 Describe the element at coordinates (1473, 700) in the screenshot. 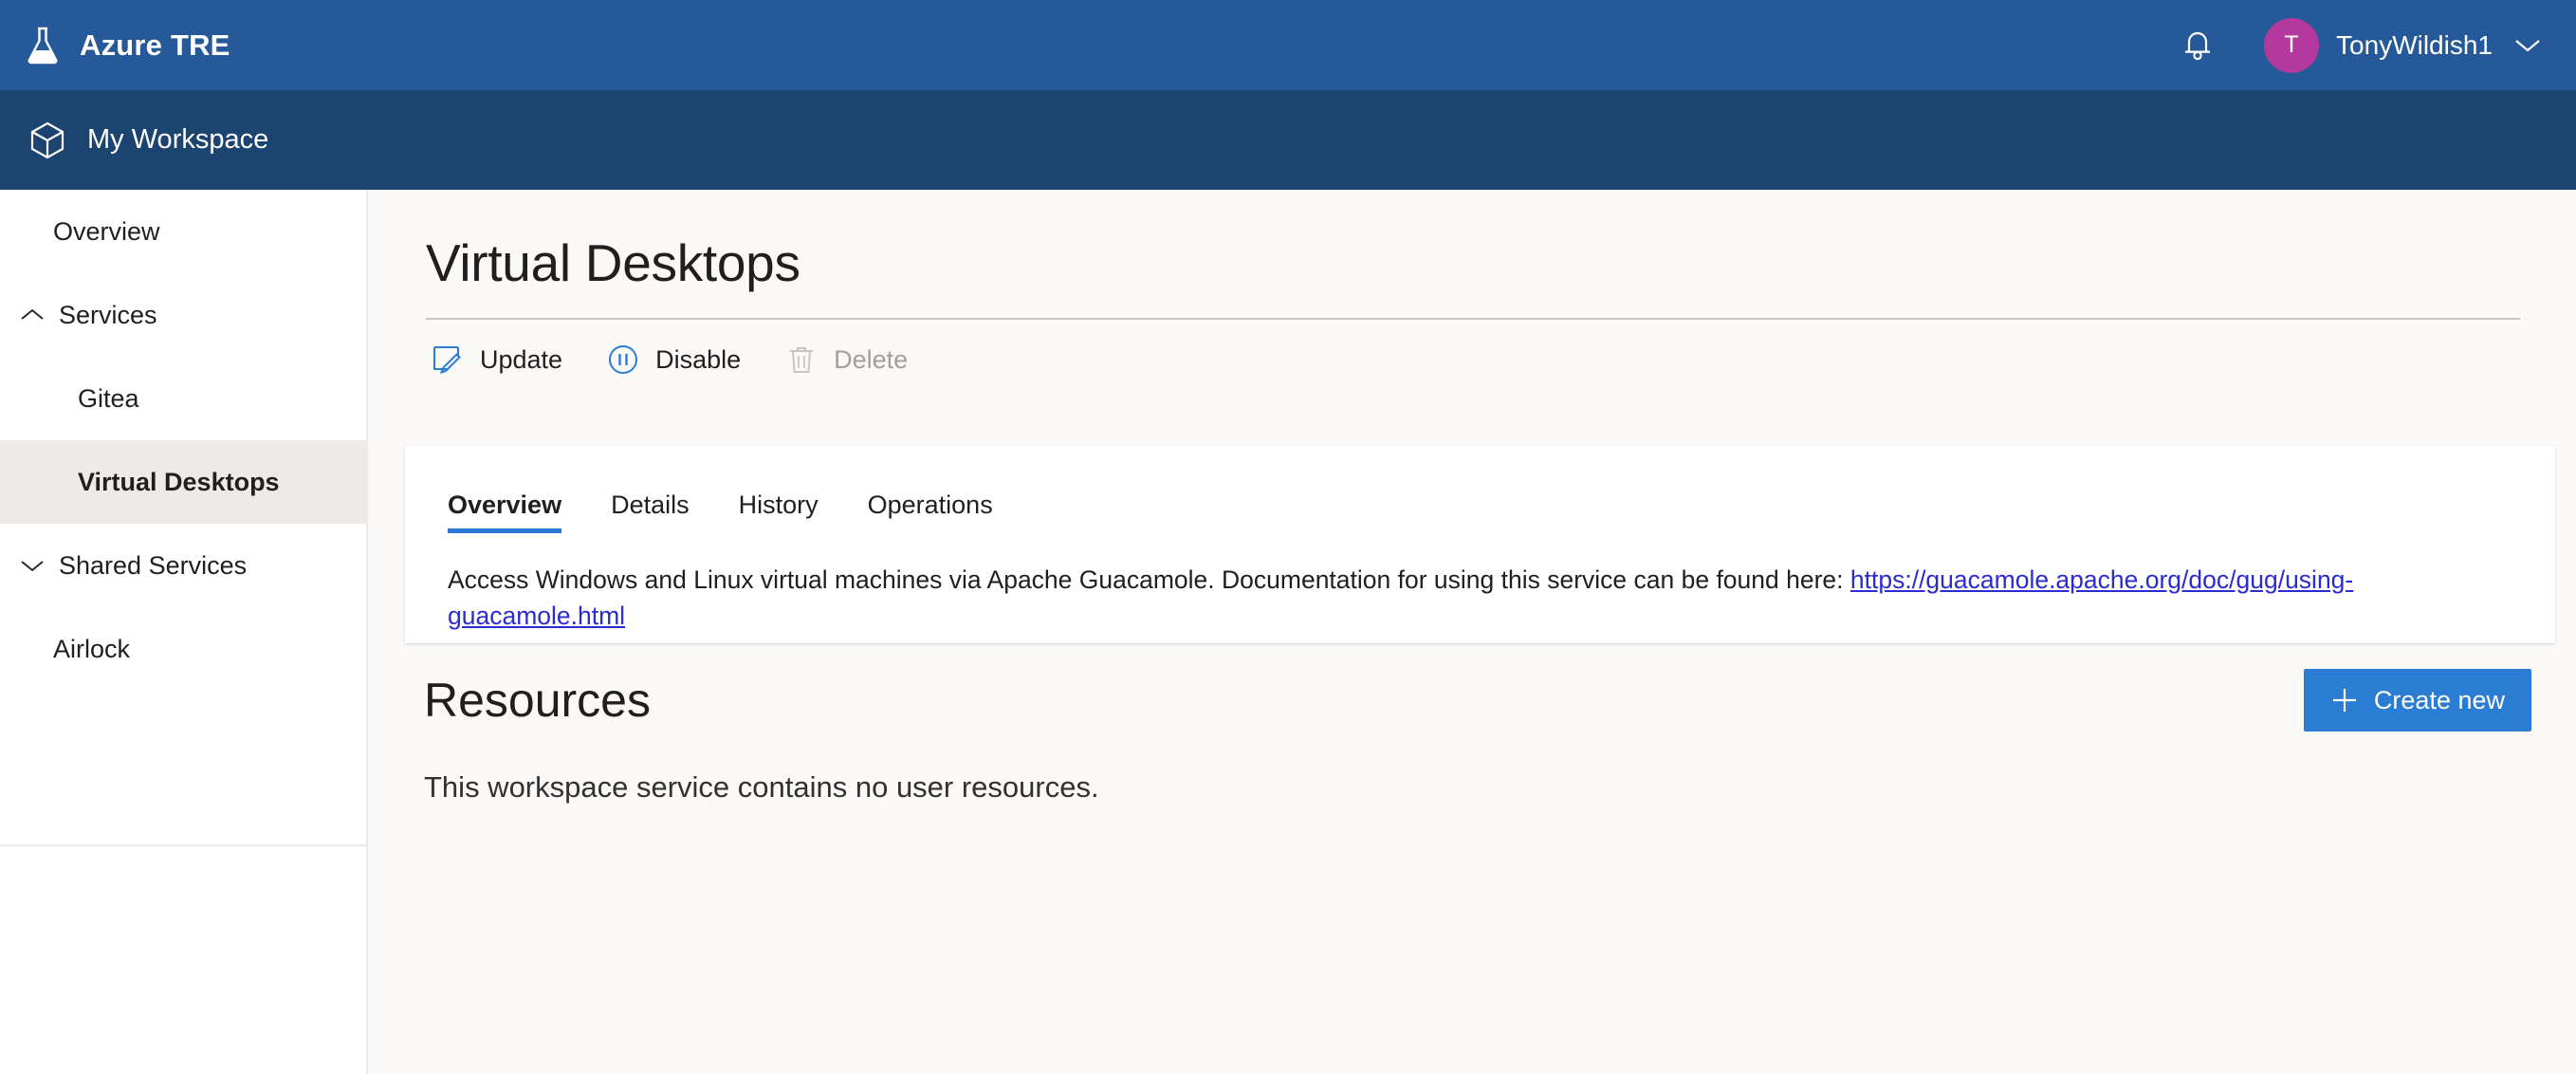

I see `resources-header: Resources Create new` at that location.